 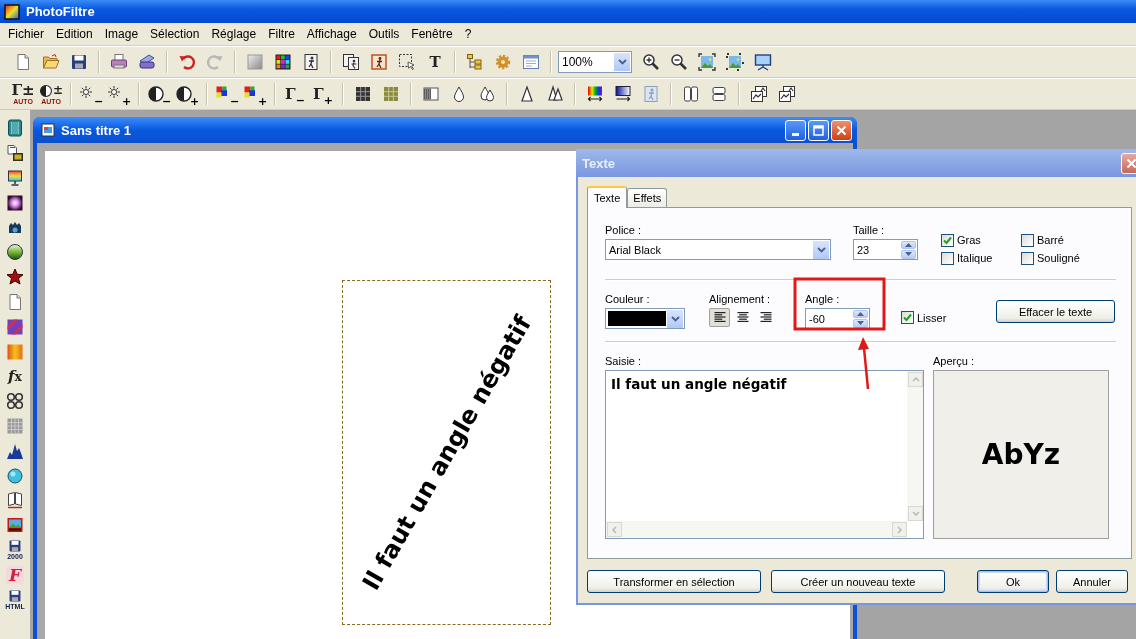 I want to click on gradient-icon, so click(x=623, y=94).